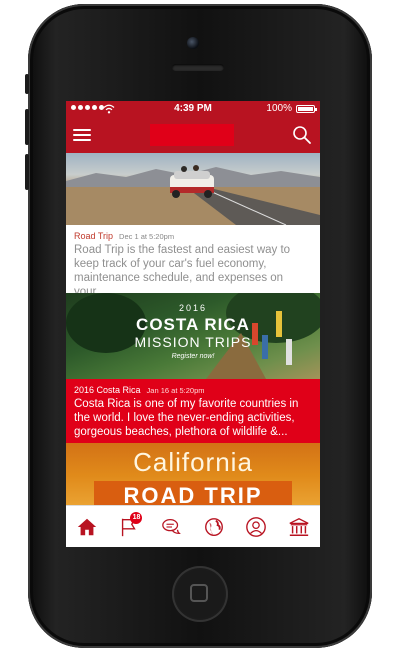  I want to click on chat-bubbles-icon, so click(171, 527).